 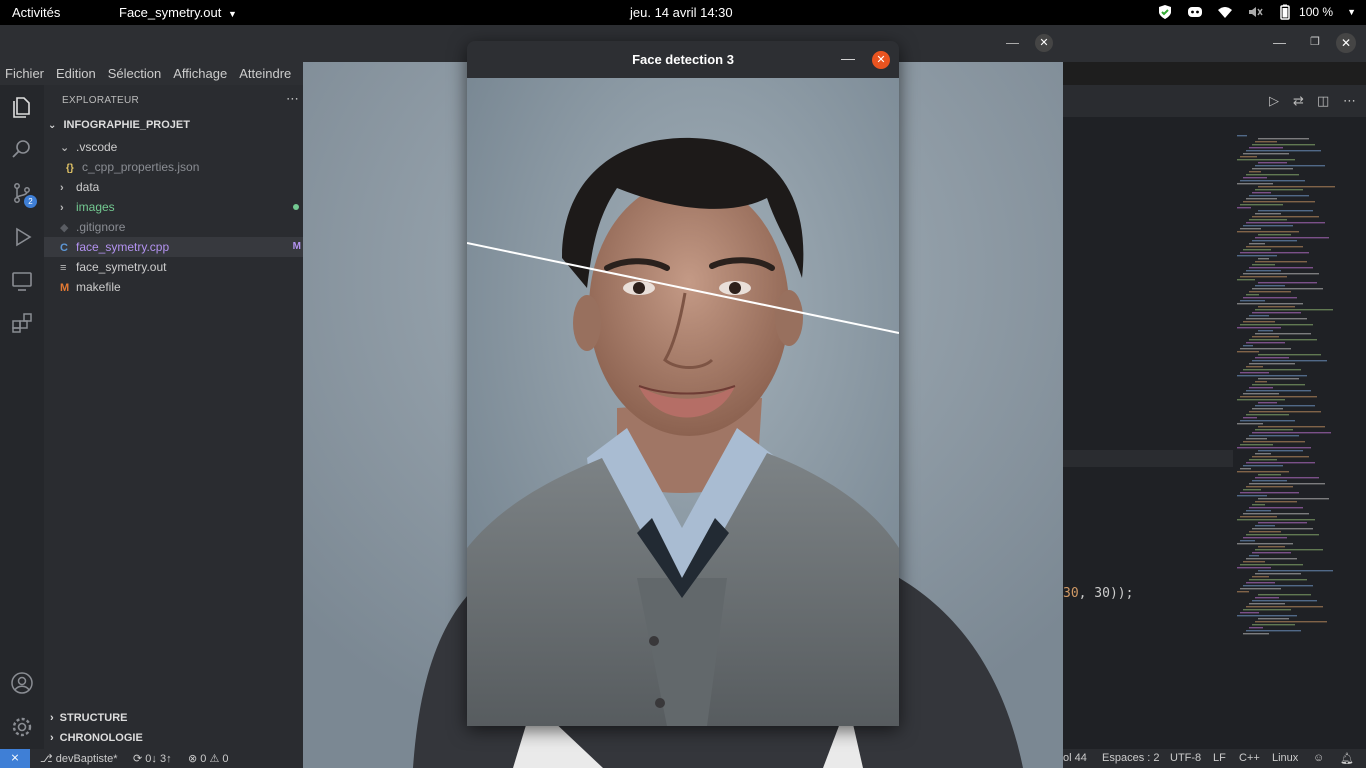 What do you see at coordinates (173, 267) in the screenshot?
I see `tree-item-face-symetry-out: ≡ face_symetry.out` at bounding box center [173, 267].